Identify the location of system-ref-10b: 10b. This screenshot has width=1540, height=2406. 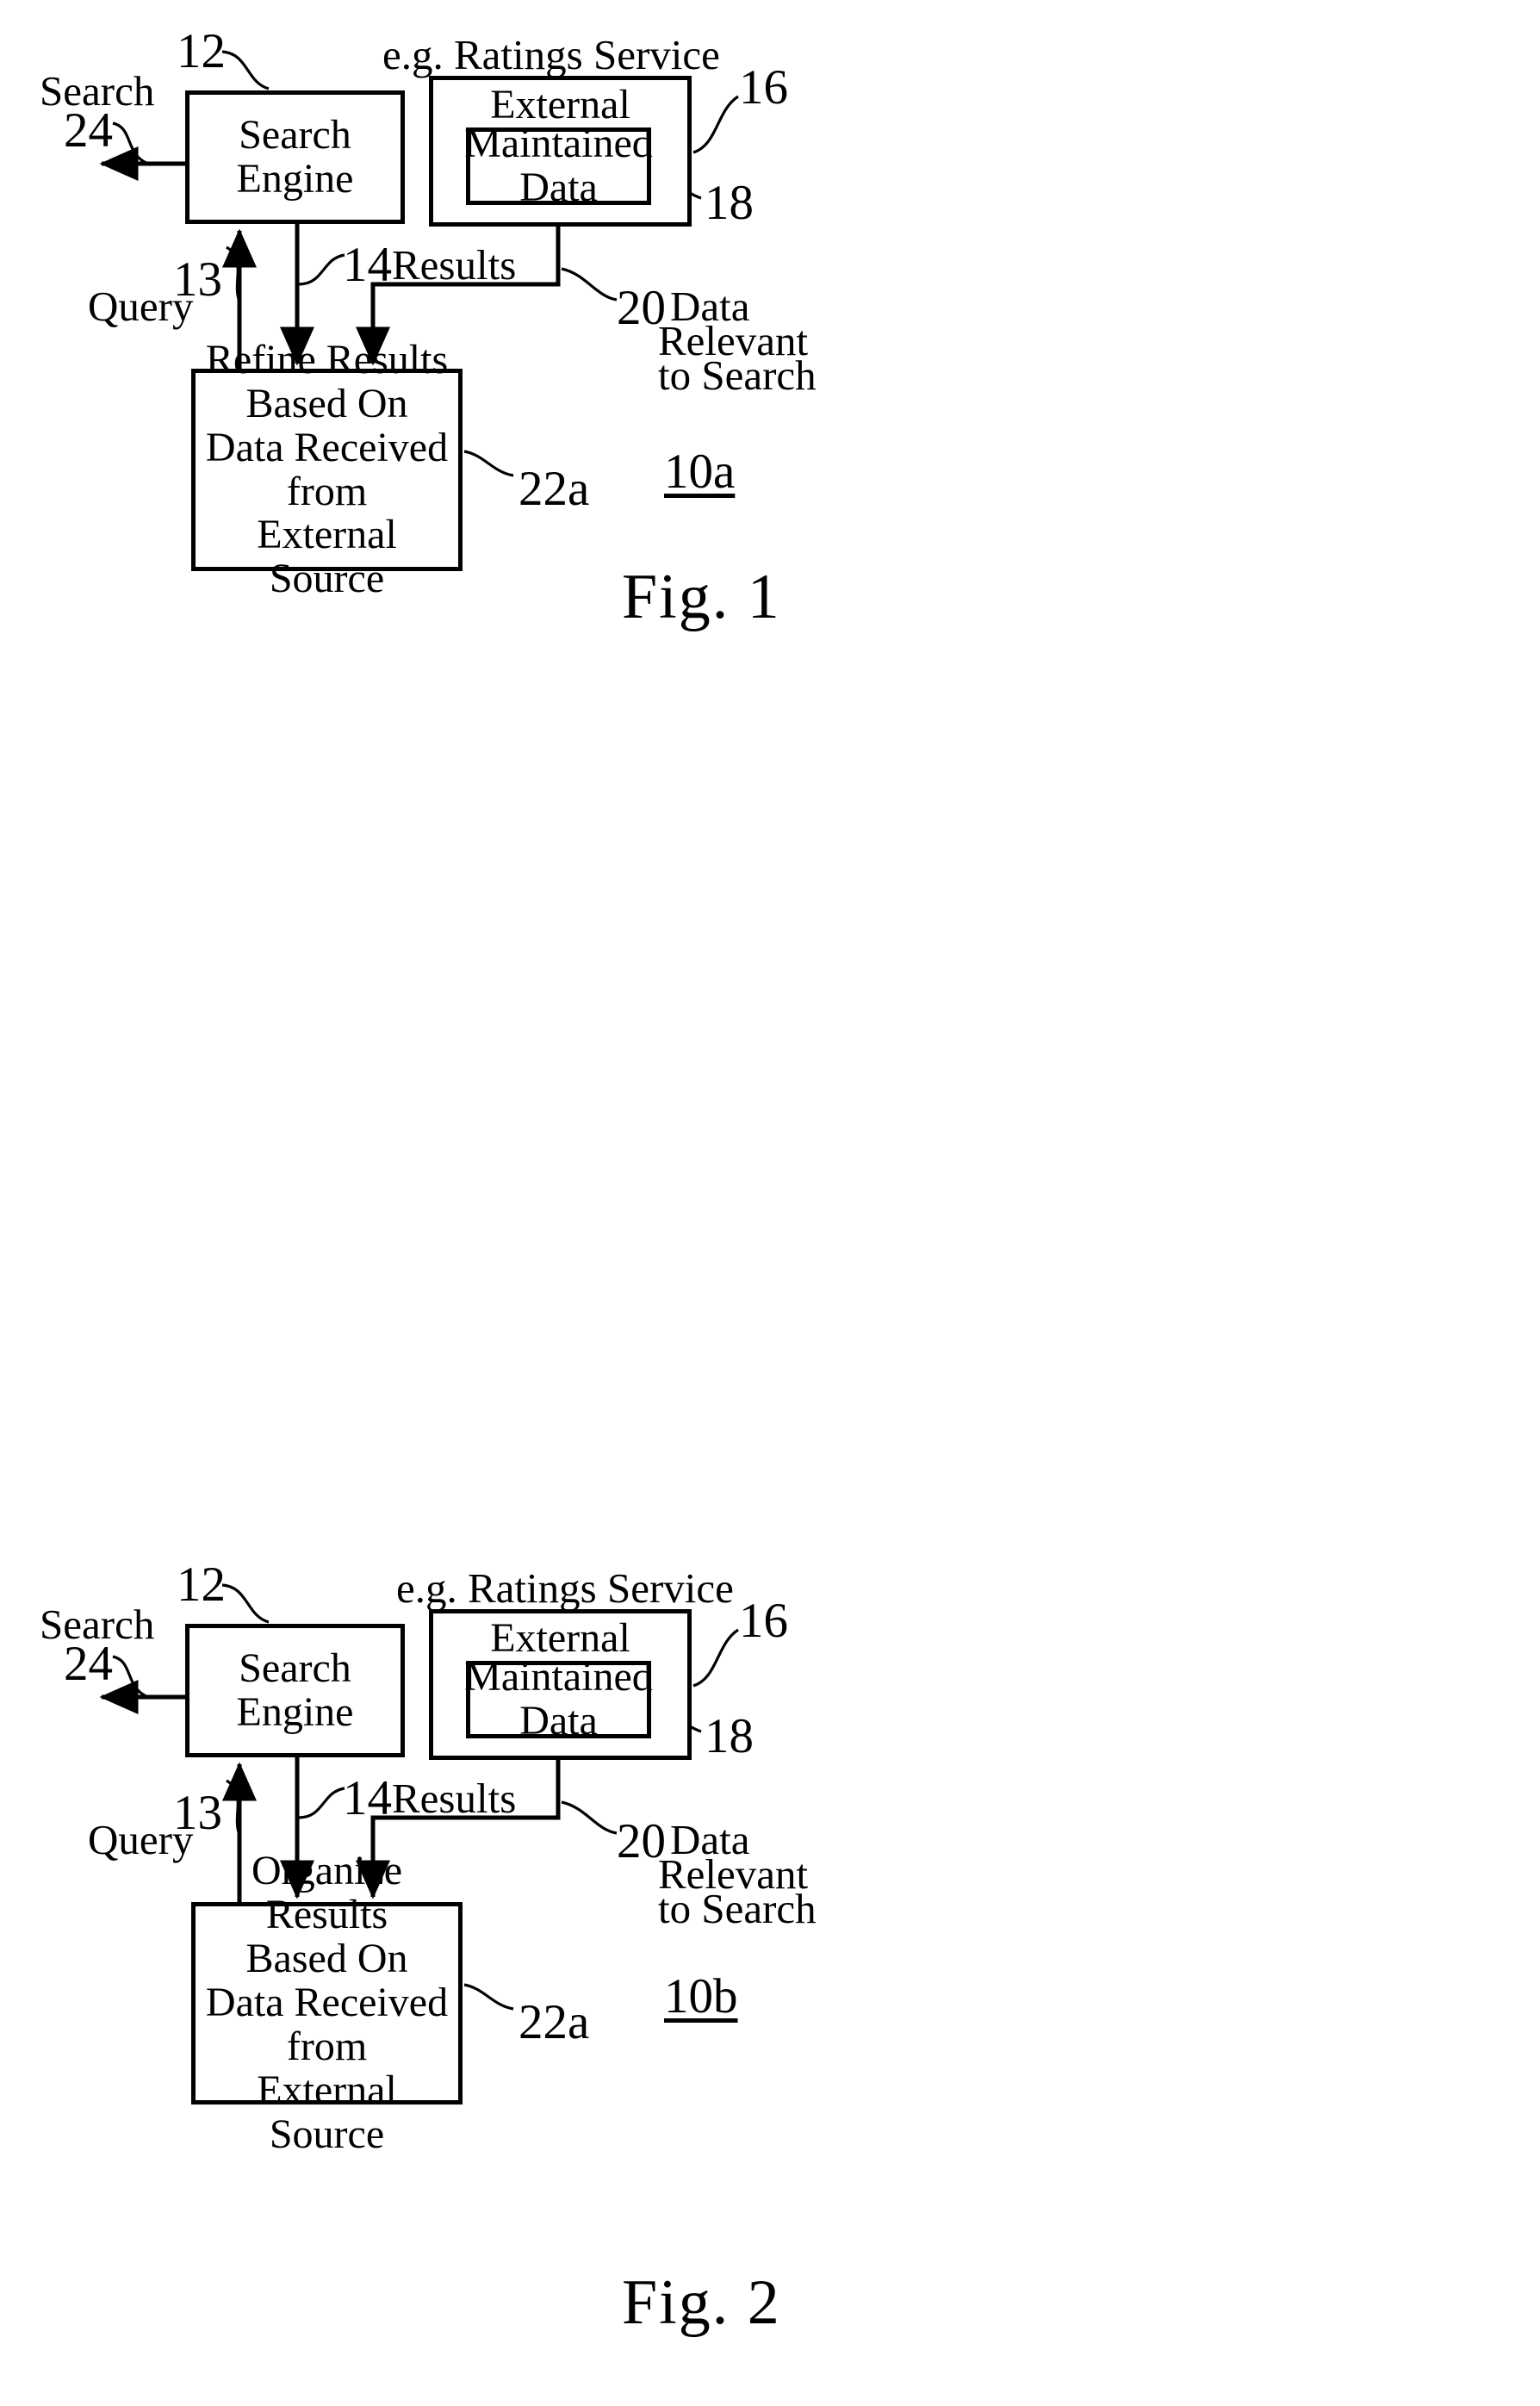
(701, 1997).